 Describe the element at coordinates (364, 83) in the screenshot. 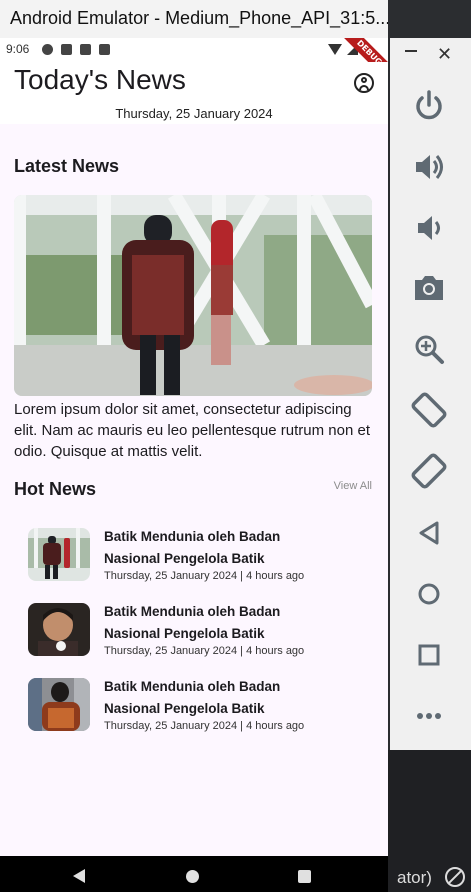

I see `profile-icon` at that location.